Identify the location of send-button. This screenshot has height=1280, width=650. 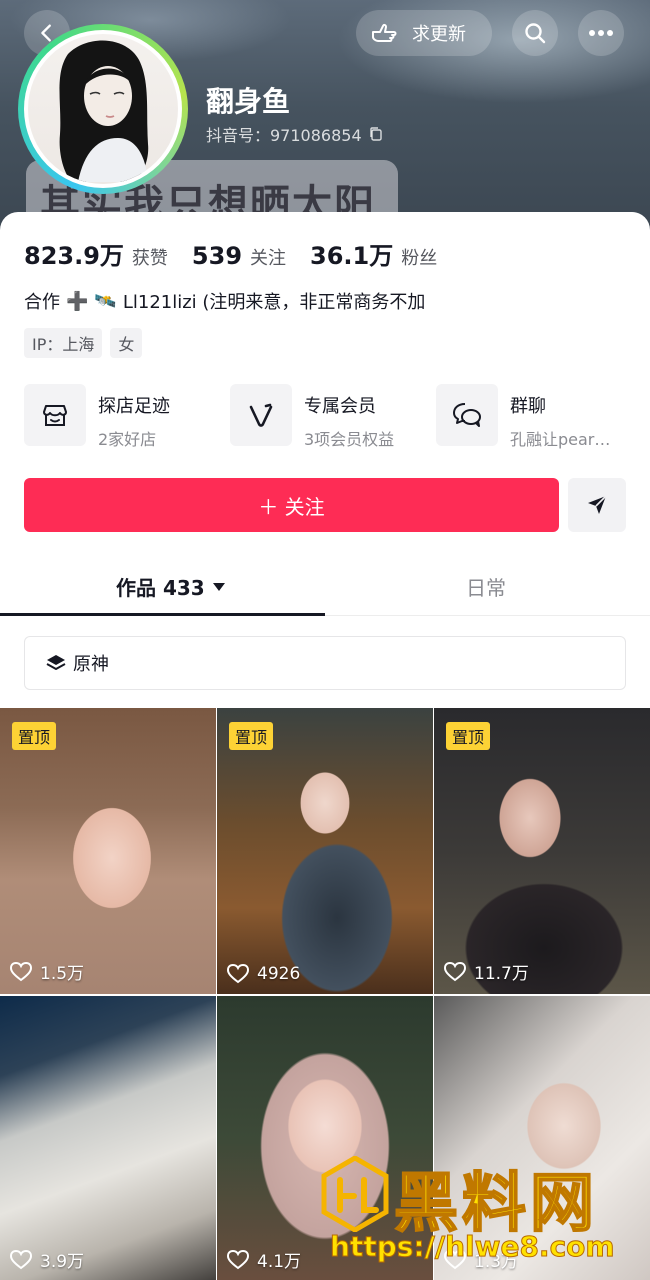
(597, 505).